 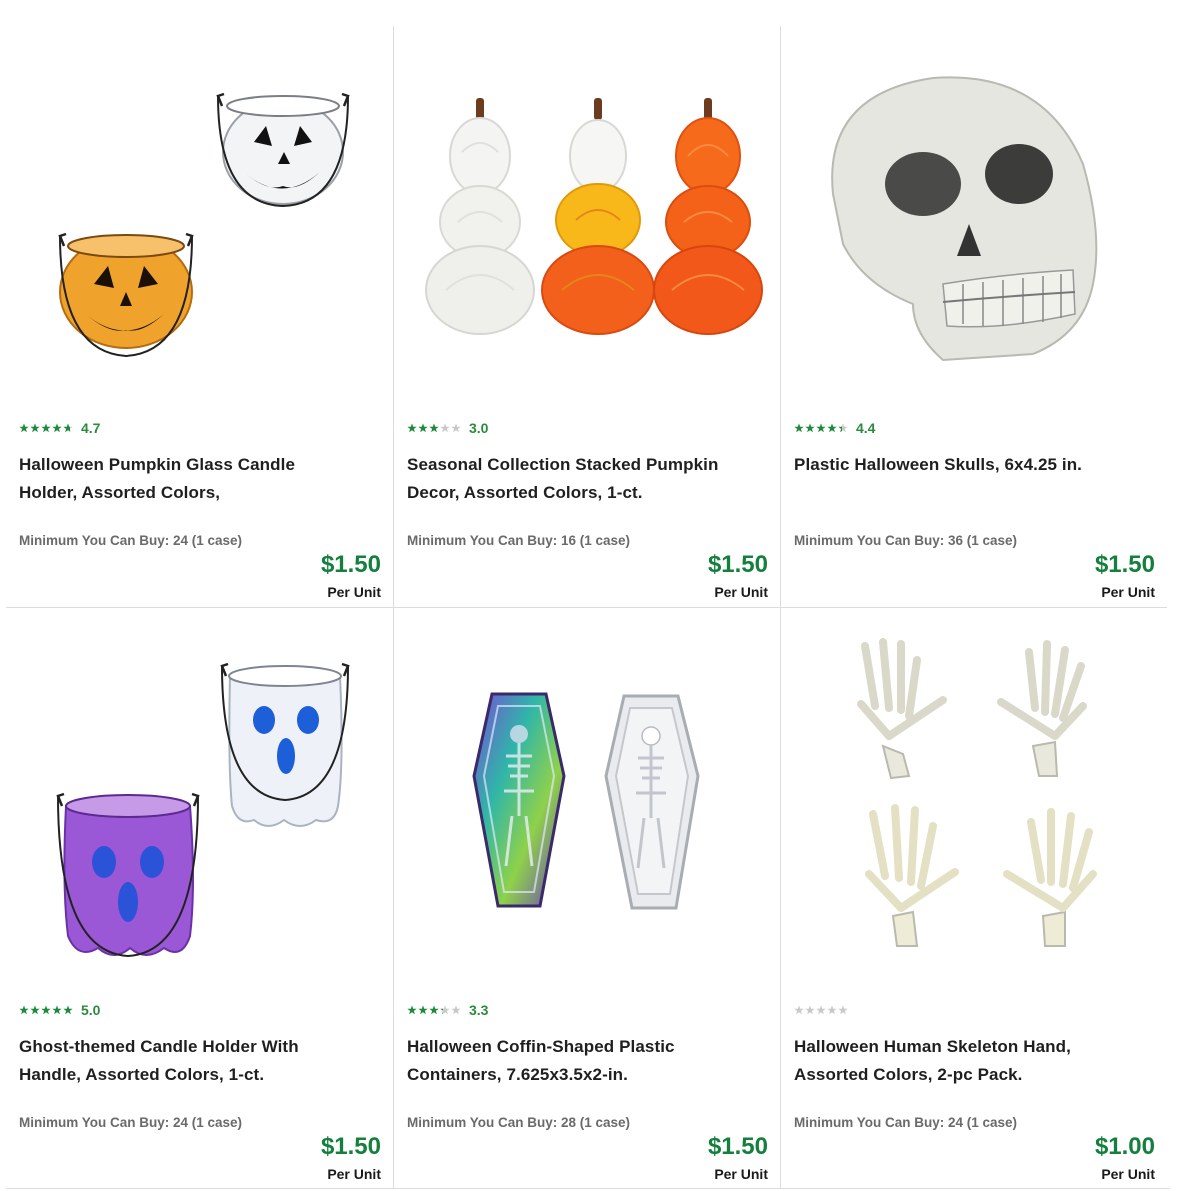 What do you see at coordinates (91, 428) in the screenshot?
I see `rating-value: 4.7` at bounding box center [91, 428].